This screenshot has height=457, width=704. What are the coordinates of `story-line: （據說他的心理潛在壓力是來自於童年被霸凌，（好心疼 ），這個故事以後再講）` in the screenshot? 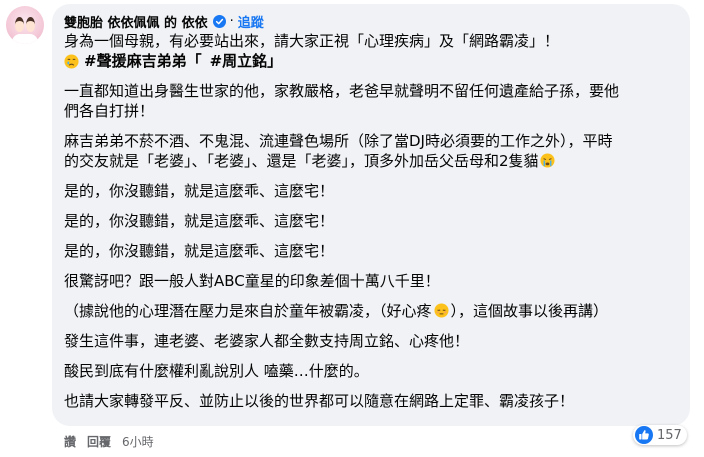 It's located at (372, 311).